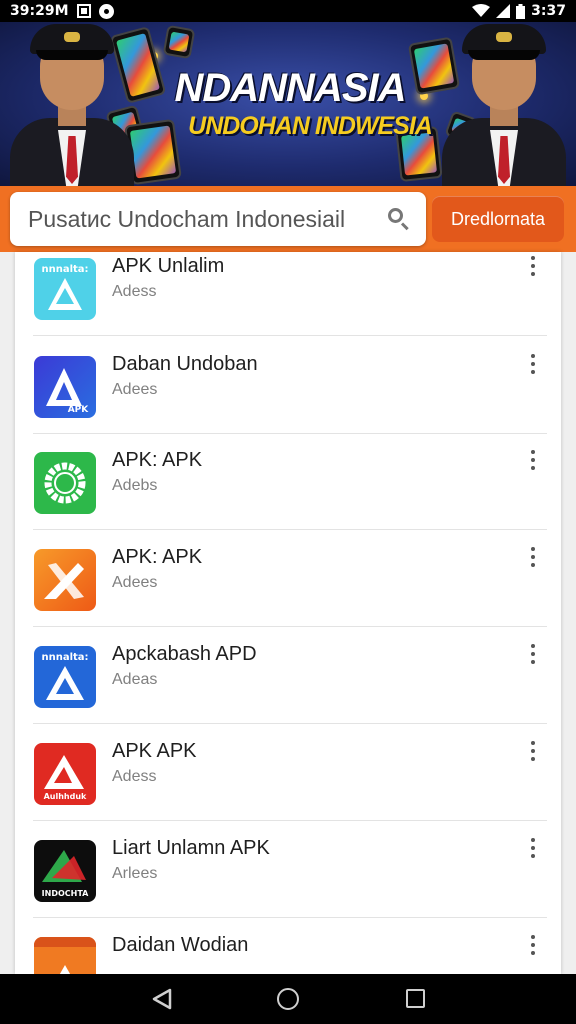 The height and width of the screenshot is (1024, 576). What do you see at coordinates (65, 677) in the screenshot?
I see `apk-logo-icon-blue2: nnnalta:` at bounding box center [65, 677].